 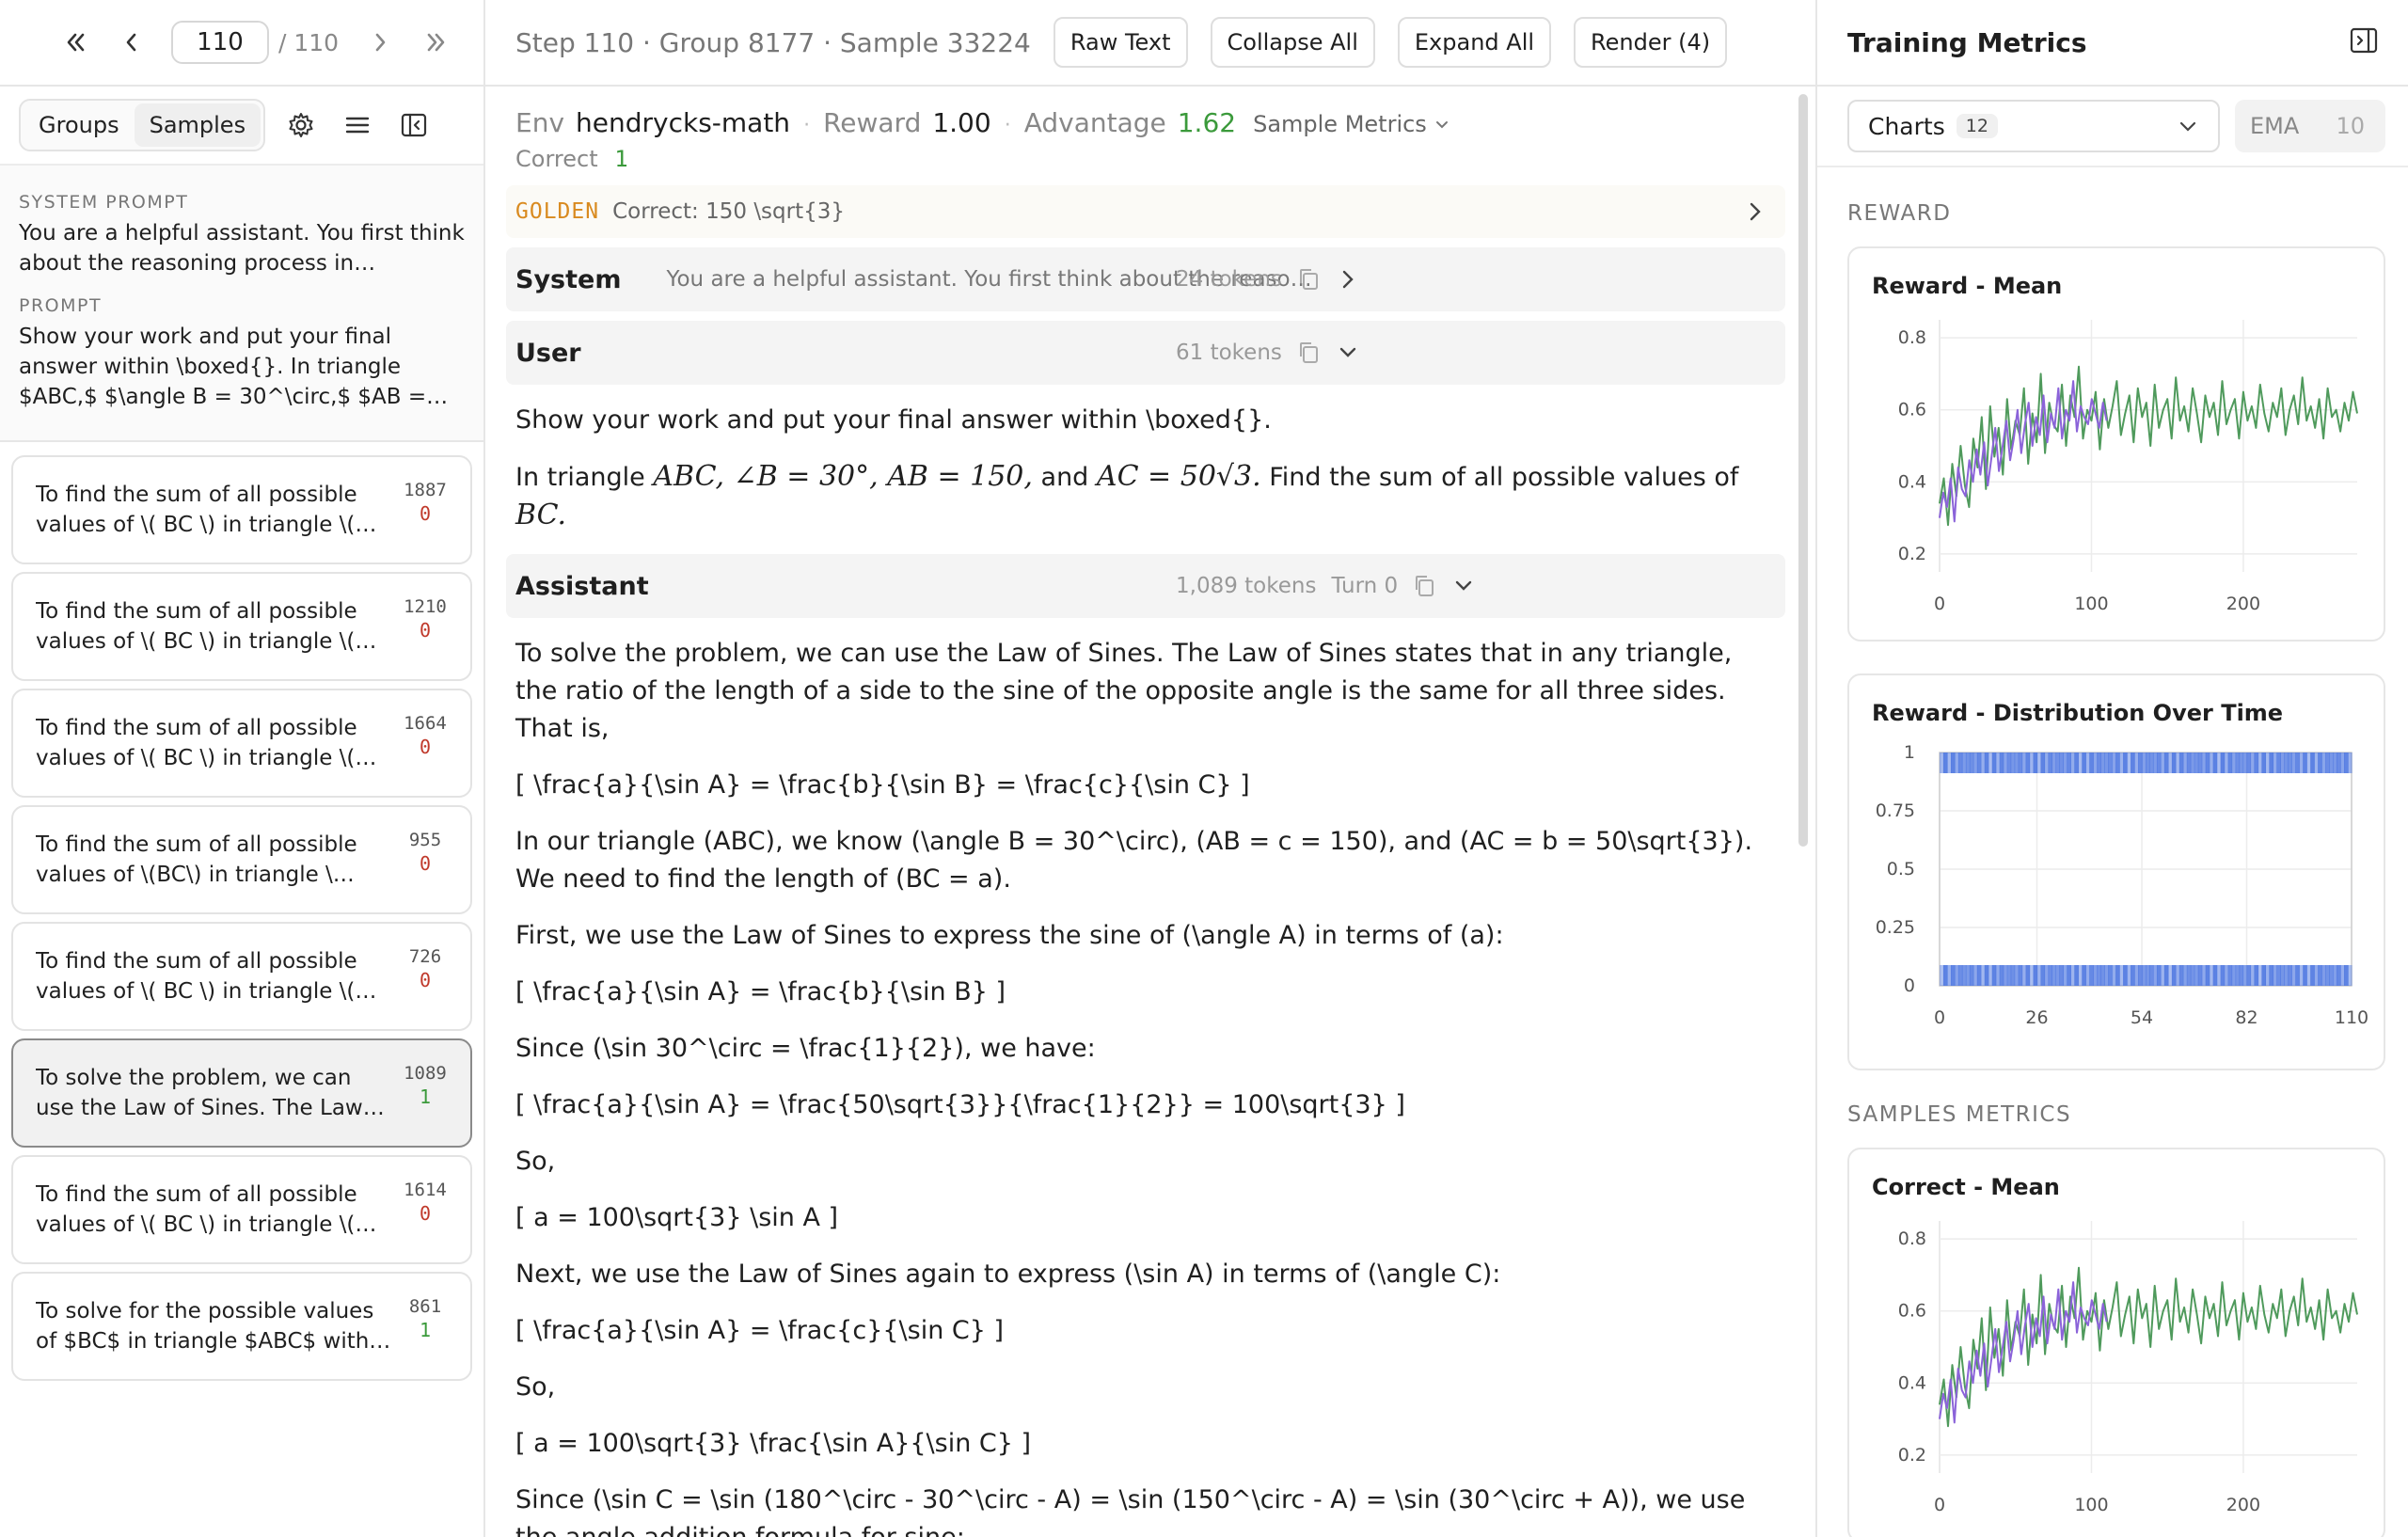 I want to click on viewer-scrollbar, so click(x=1803, y=470).